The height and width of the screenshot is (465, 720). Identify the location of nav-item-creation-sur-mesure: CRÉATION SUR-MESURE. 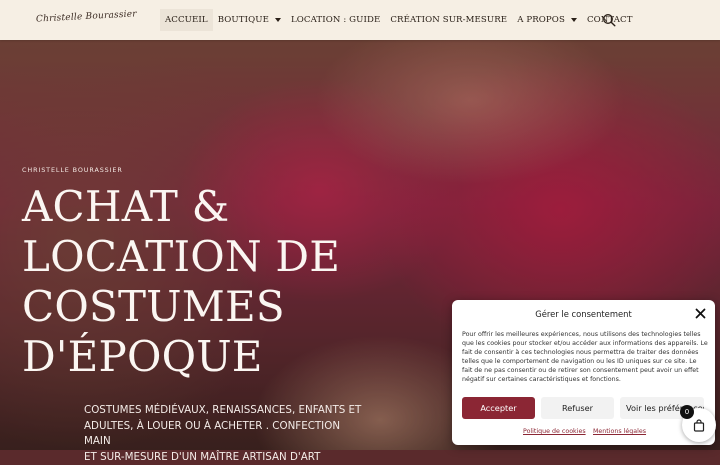
(448, 20).